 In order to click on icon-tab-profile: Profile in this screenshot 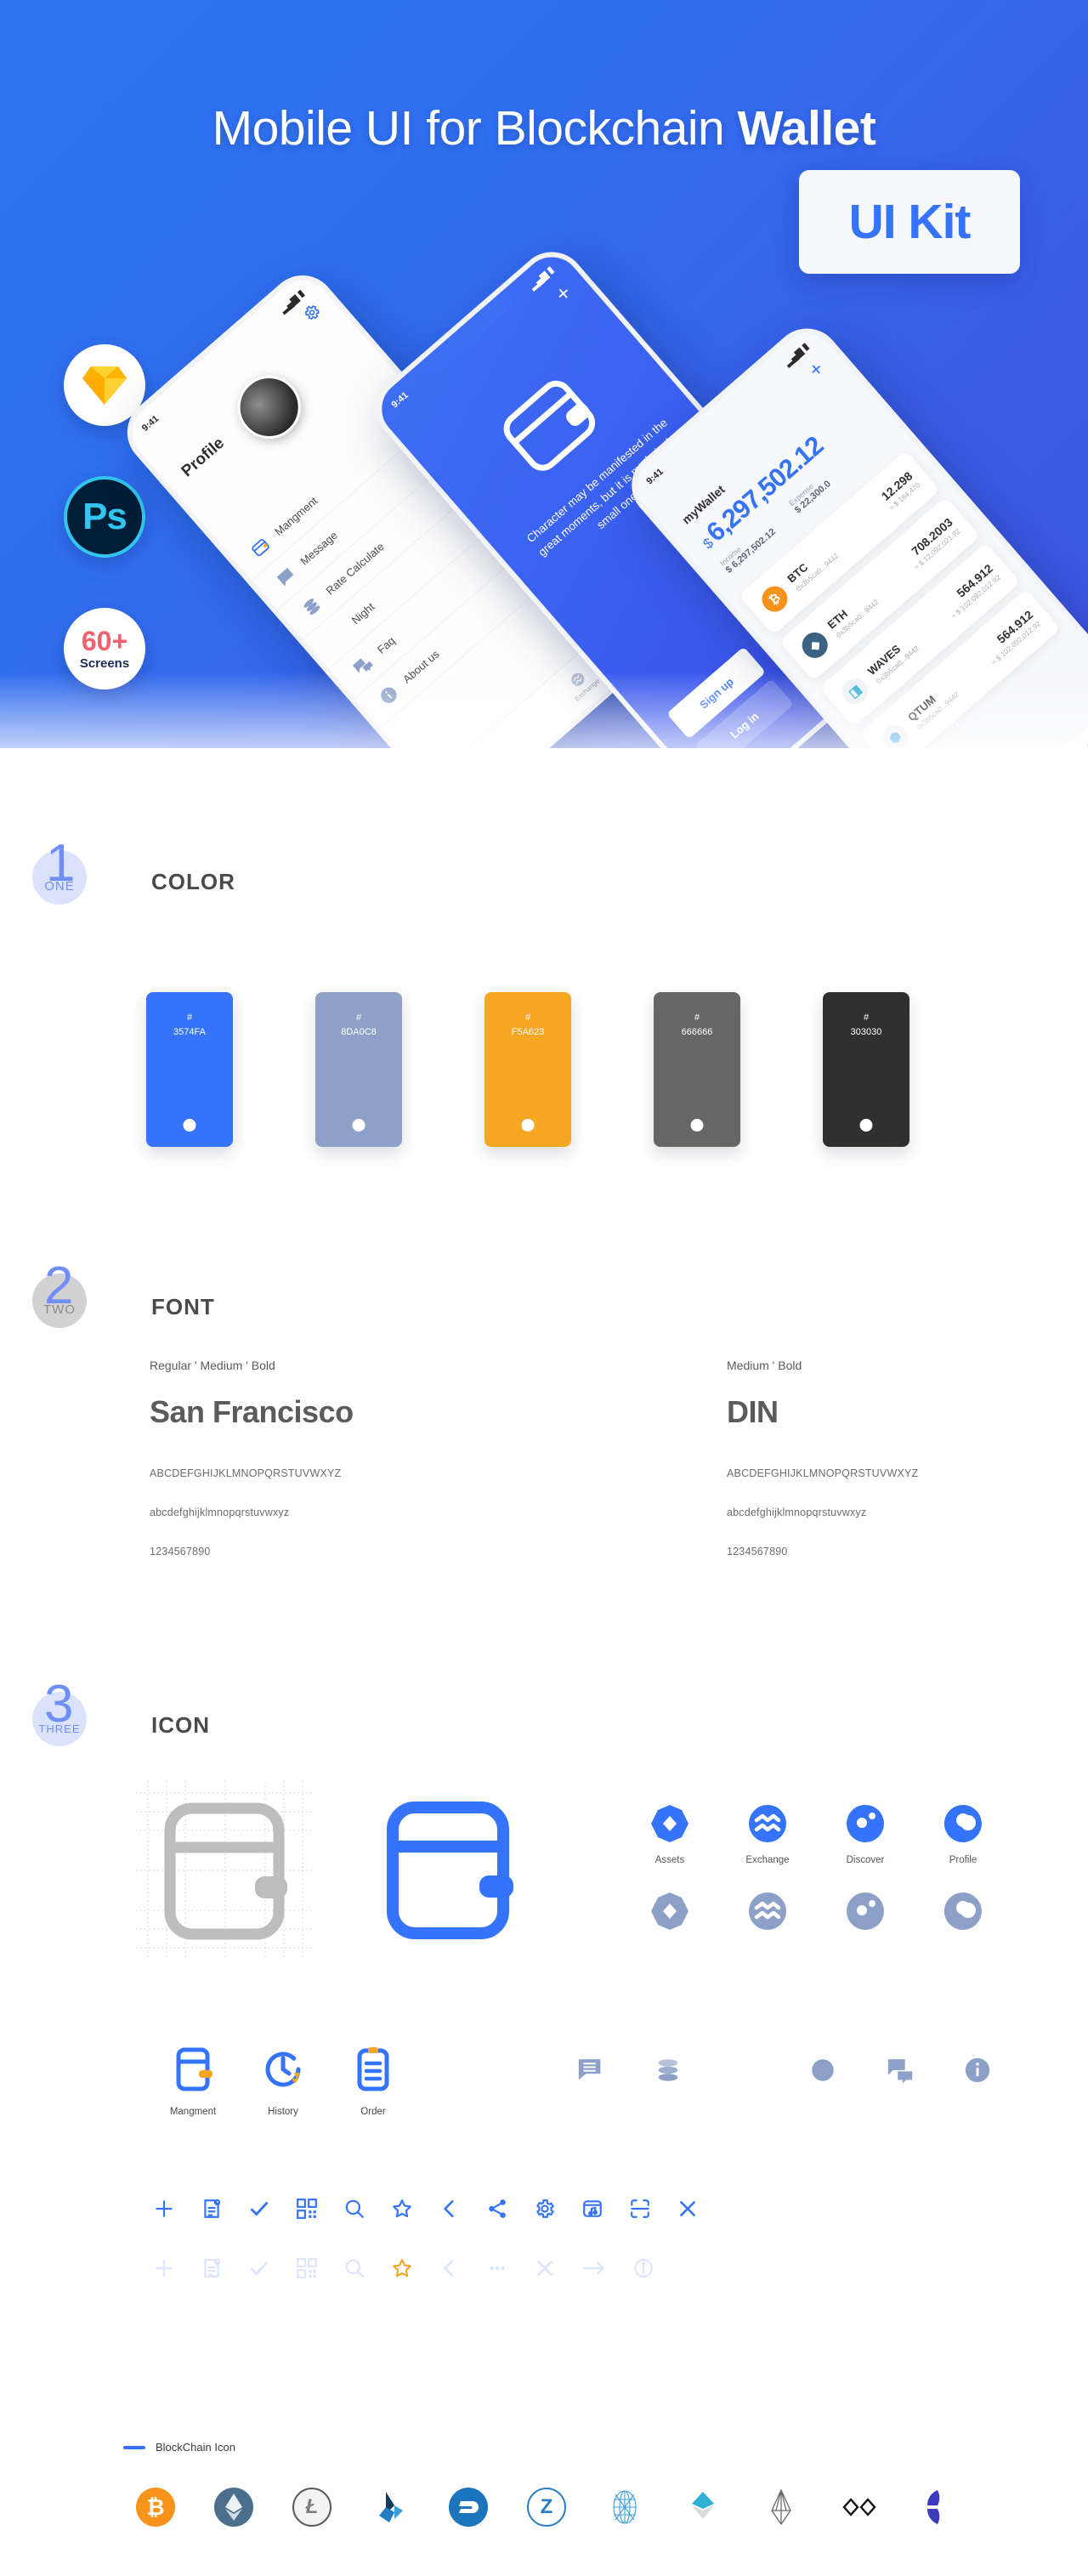, I will do `click(963, 1835)`.